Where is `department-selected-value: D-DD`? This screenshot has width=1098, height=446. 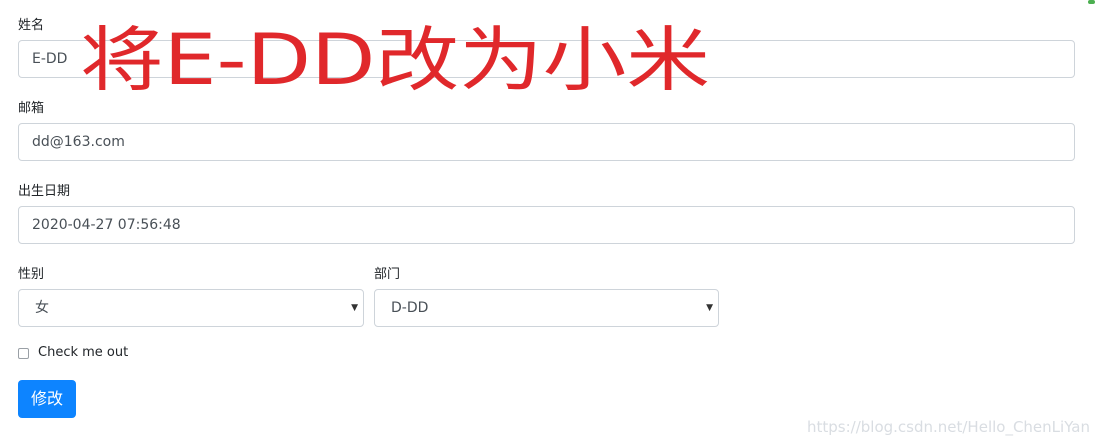
department-selected-value: D-DD is located at coordinates (410, 308).